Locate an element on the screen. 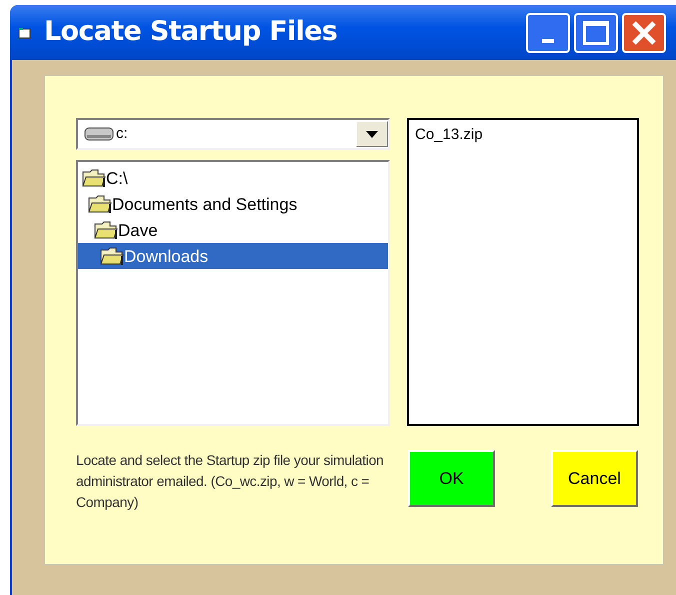 The height and width of the screenshot is (595, 676). close-icon is located at coordinates (644, 32).